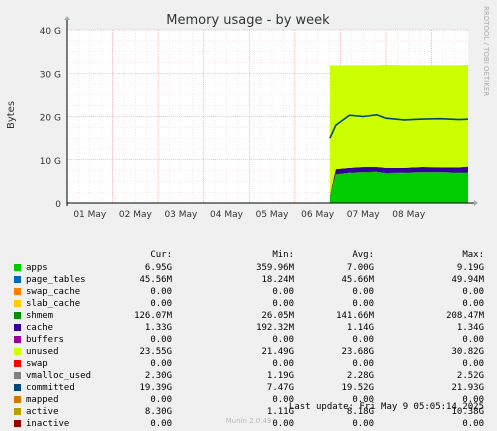  What do you see at coordinates (248, 421) in the screenshot?
I see `munin-version: Munin 2.0.49` at bounding box center [248, 421].